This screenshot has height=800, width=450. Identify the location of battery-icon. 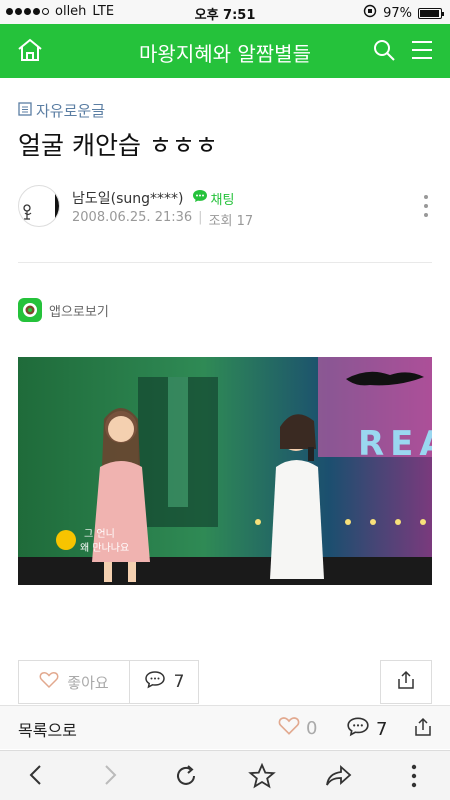
(431, 13).